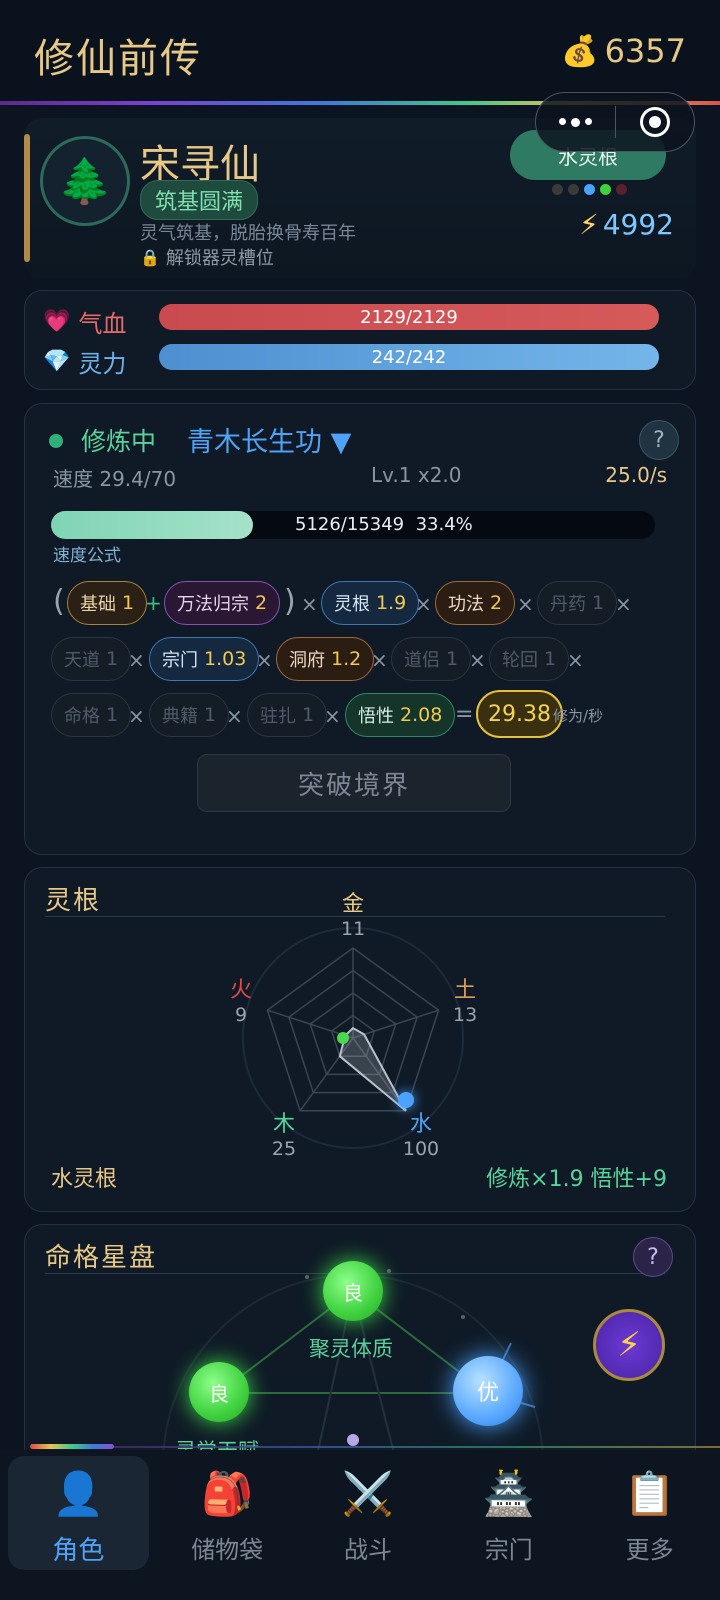 The height and width of the screenshot is (1600, 720). I want to click on factor-pill: 洞府 1.2, so click(325, 659).